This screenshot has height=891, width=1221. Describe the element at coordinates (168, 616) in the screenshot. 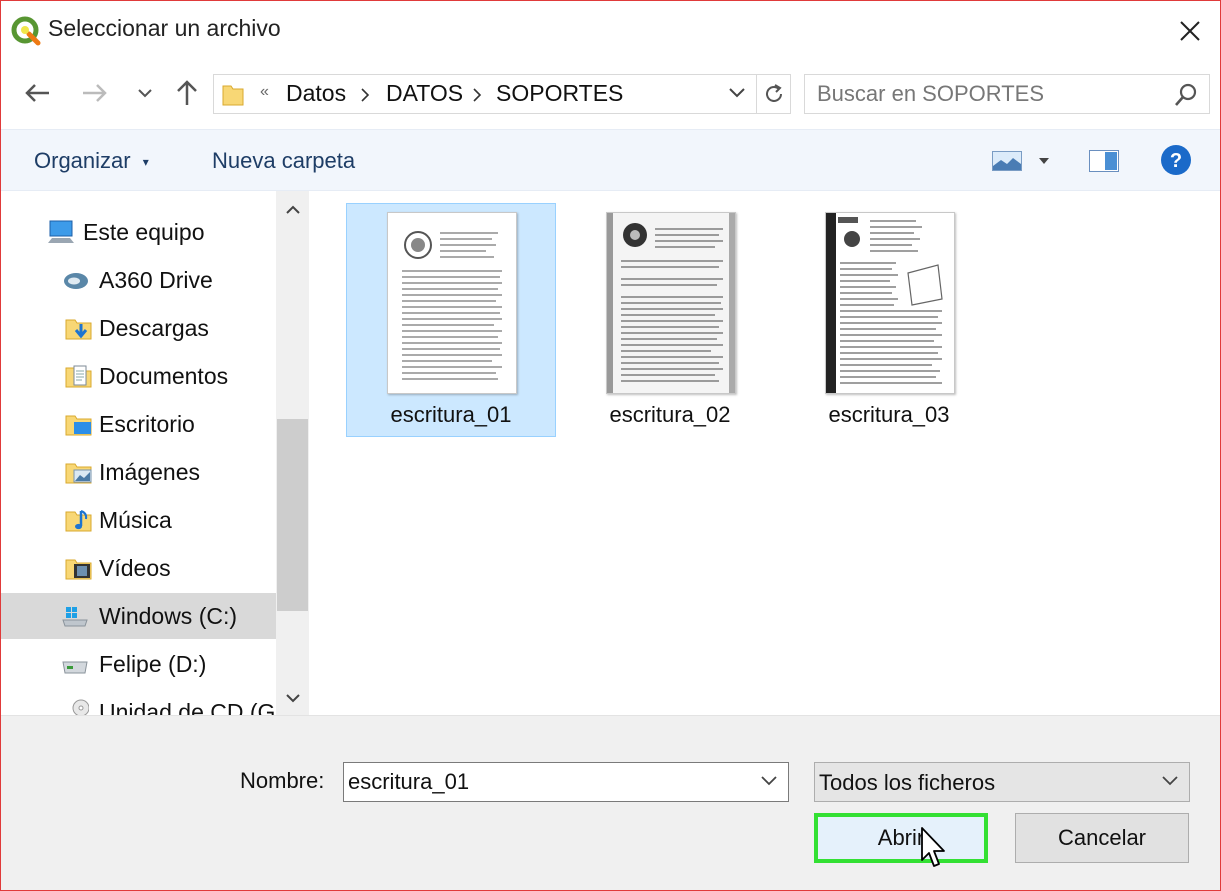

I see `sidebar-item-label: Windows (C:)` at that location.